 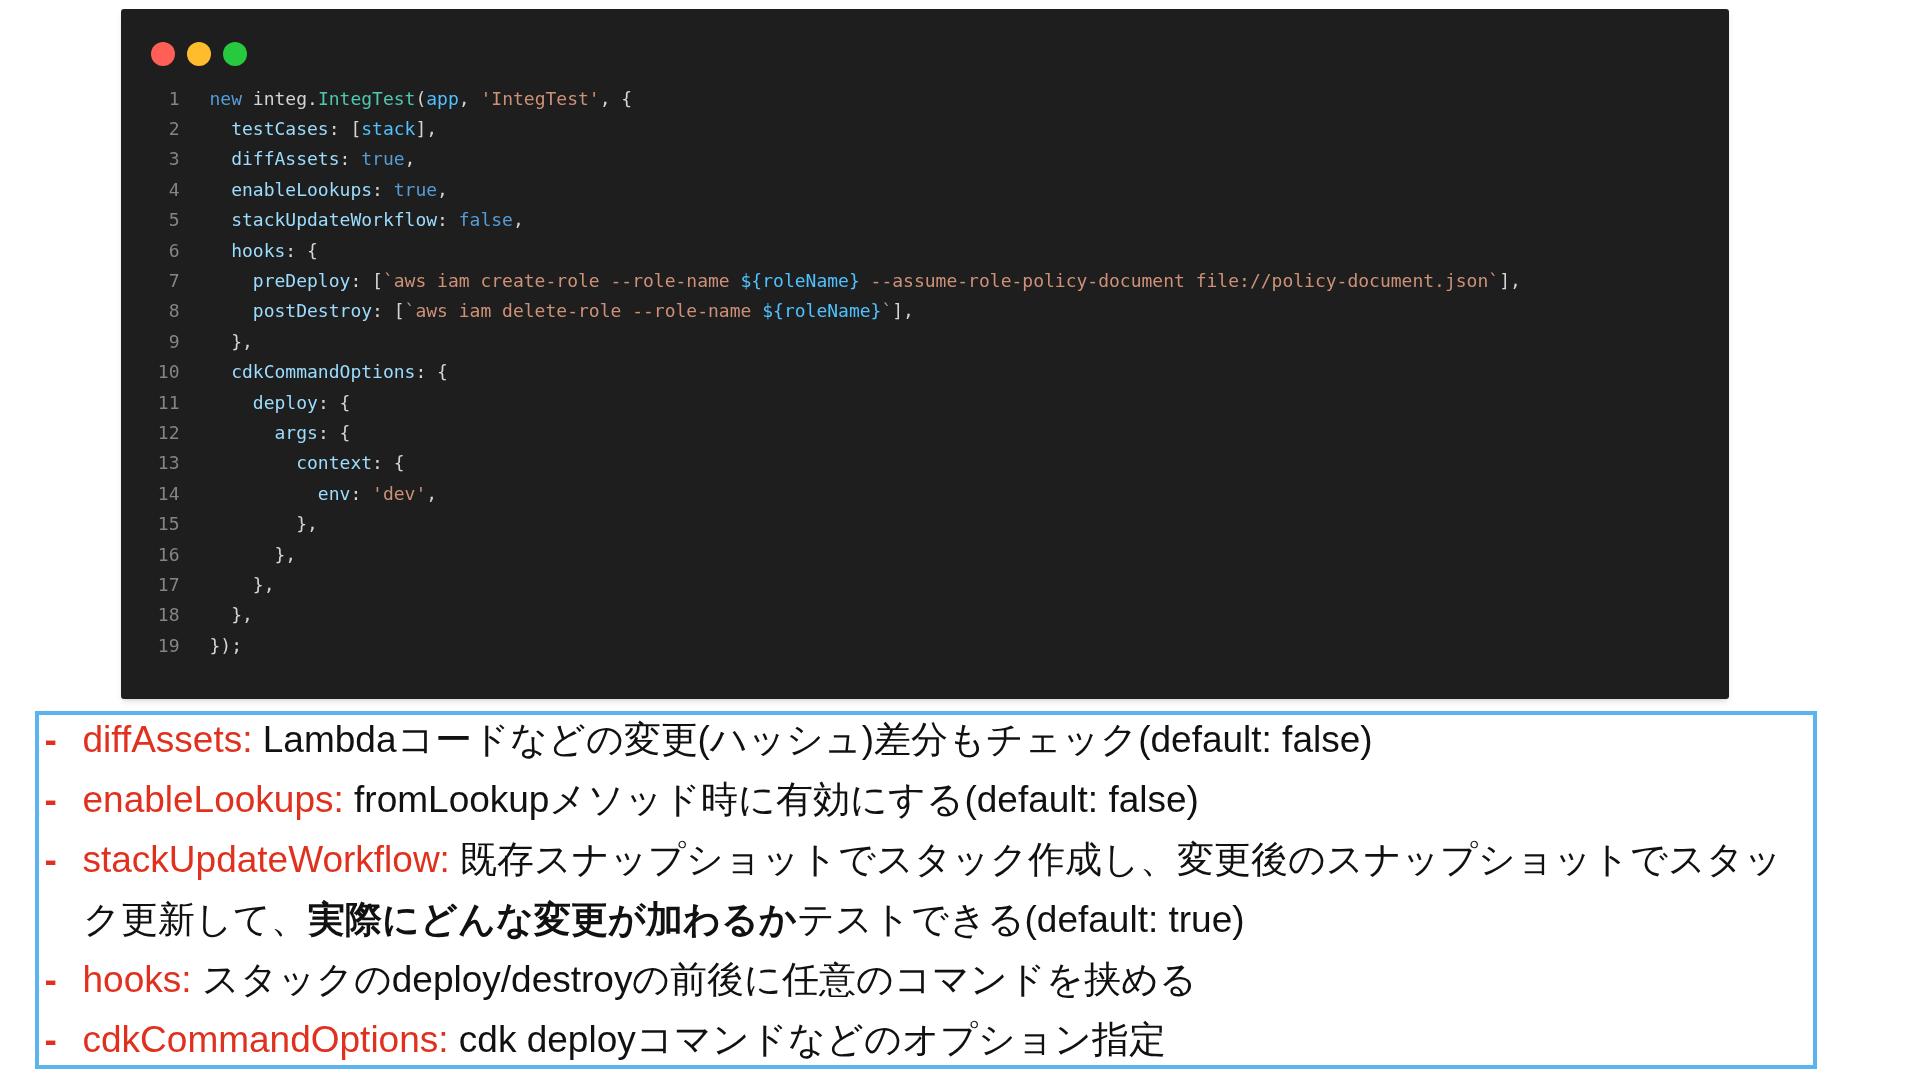 What do you see at coordinates (421, 98) in the screenshot?
I see `code-line: new integ.IntegTest(app, 'IntegTest', {` at bounding box center [421, 98].